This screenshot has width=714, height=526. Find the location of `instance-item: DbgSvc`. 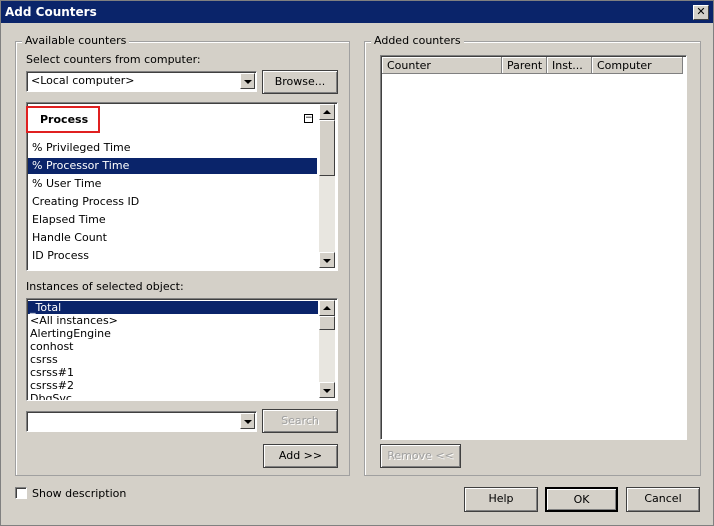

instance-item: DbgSvc is located at coordinates (173, 396).